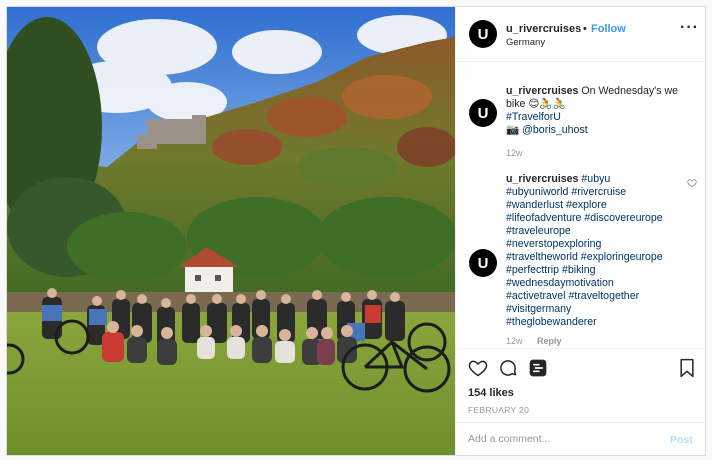 This screenshot has height=460, width=712. What do you see at coordinates (603, 296) in the screenshot?
I see `hashtag: #traveltogether` at bounding box center [603, 296].